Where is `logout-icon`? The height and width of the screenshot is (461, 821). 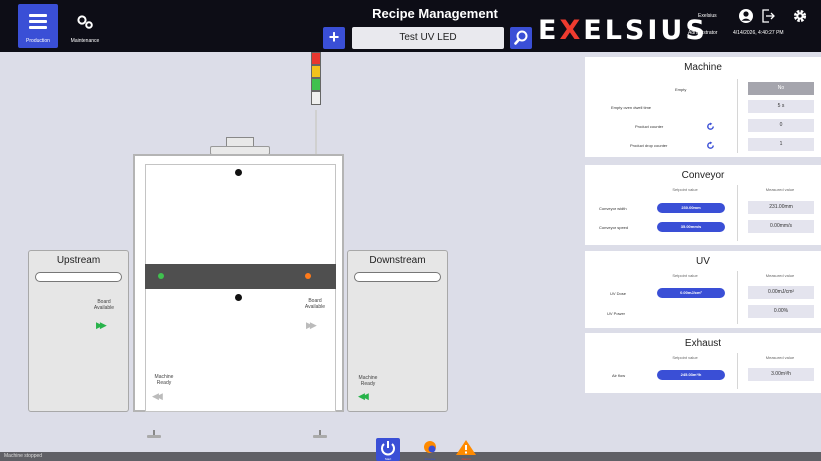 logout-icon is located at coordinates (768, 16).